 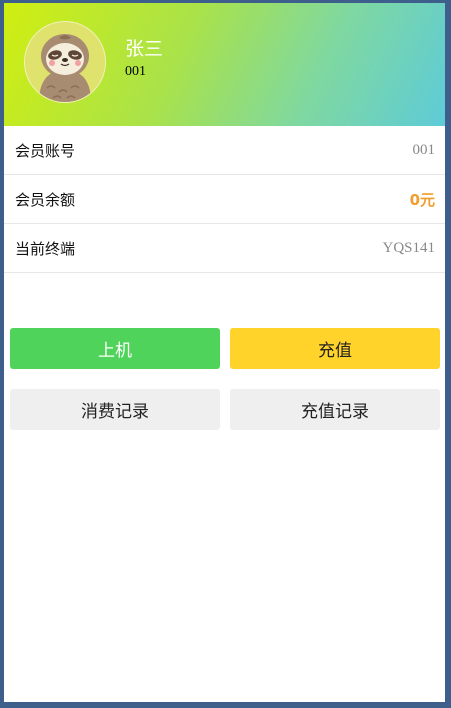 What do you see at coordinates (115, 409) in the screenshot?
I see `consumption-records-button: 消费记录` at bounding box center [115, 409].